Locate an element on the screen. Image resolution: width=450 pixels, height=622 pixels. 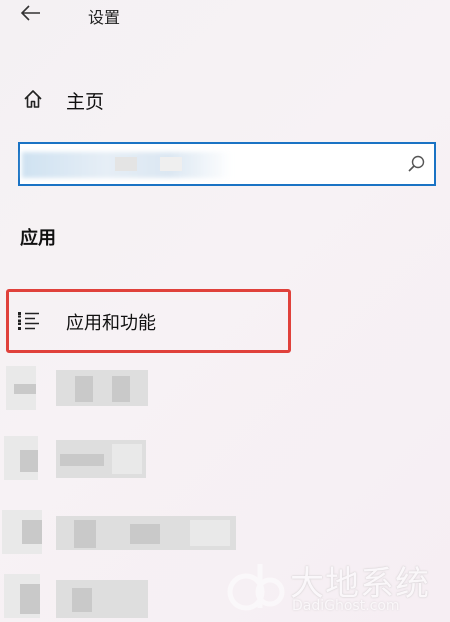
arrow-left-icon is located at coordinates (30, 13).